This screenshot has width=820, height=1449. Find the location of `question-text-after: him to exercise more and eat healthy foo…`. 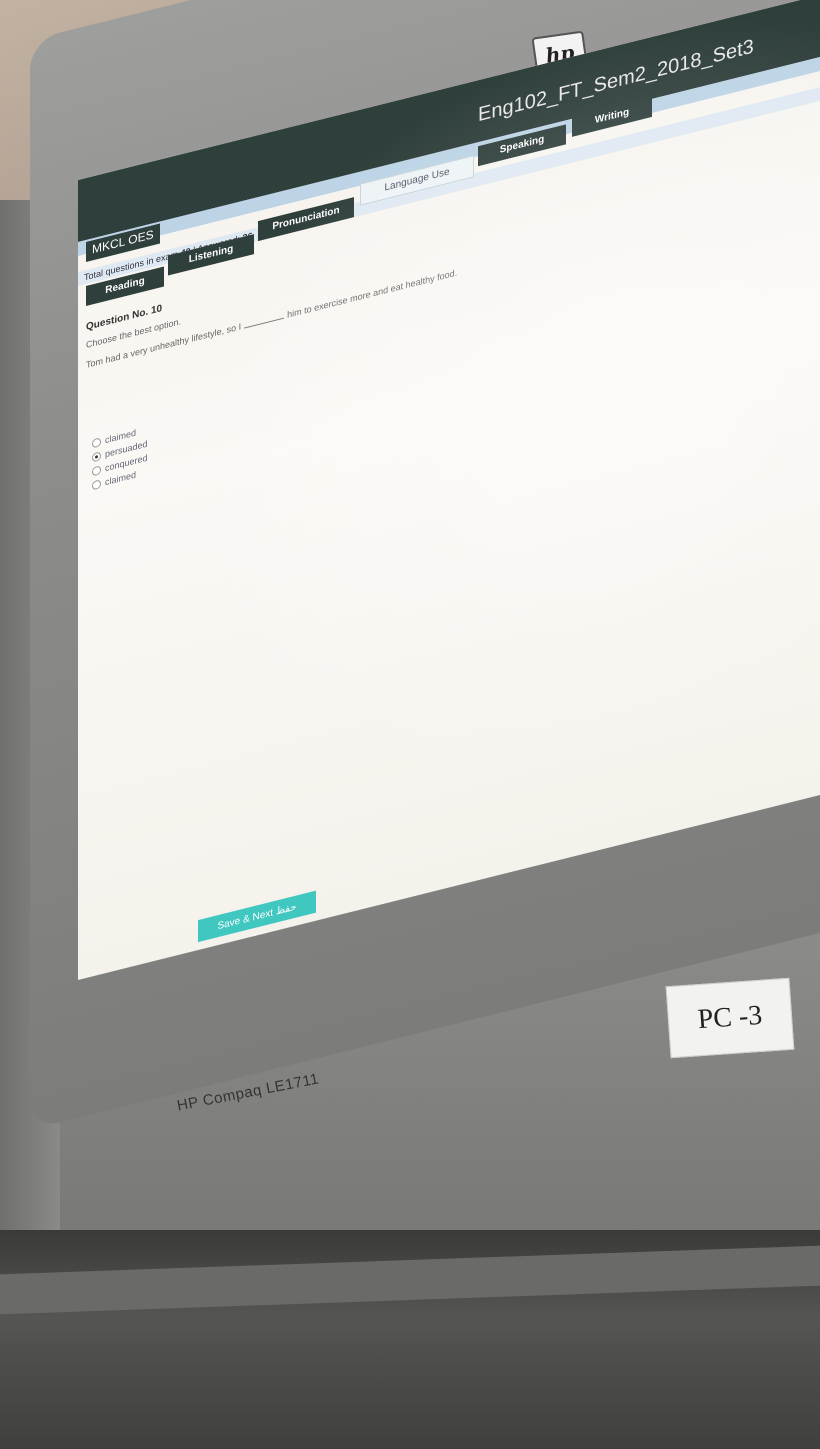

question-text-after: him to exercise more and eat healthy foo… is located at coordinates (372, 293).